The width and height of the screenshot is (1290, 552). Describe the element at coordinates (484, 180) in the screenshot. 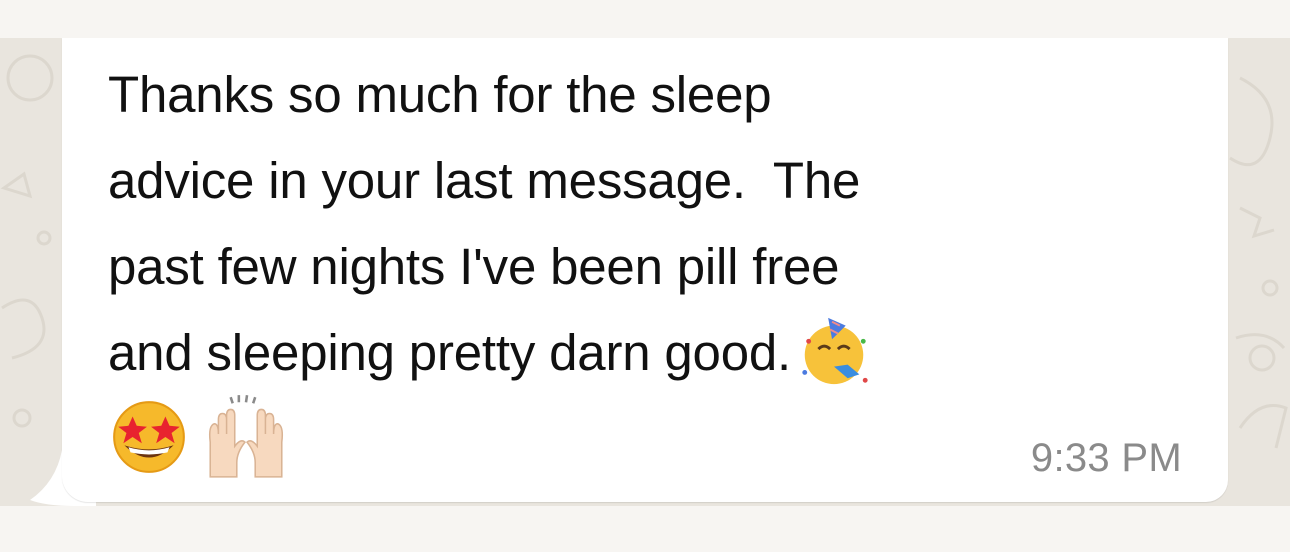

I see `message-line: advice in your last message. The` at that location.